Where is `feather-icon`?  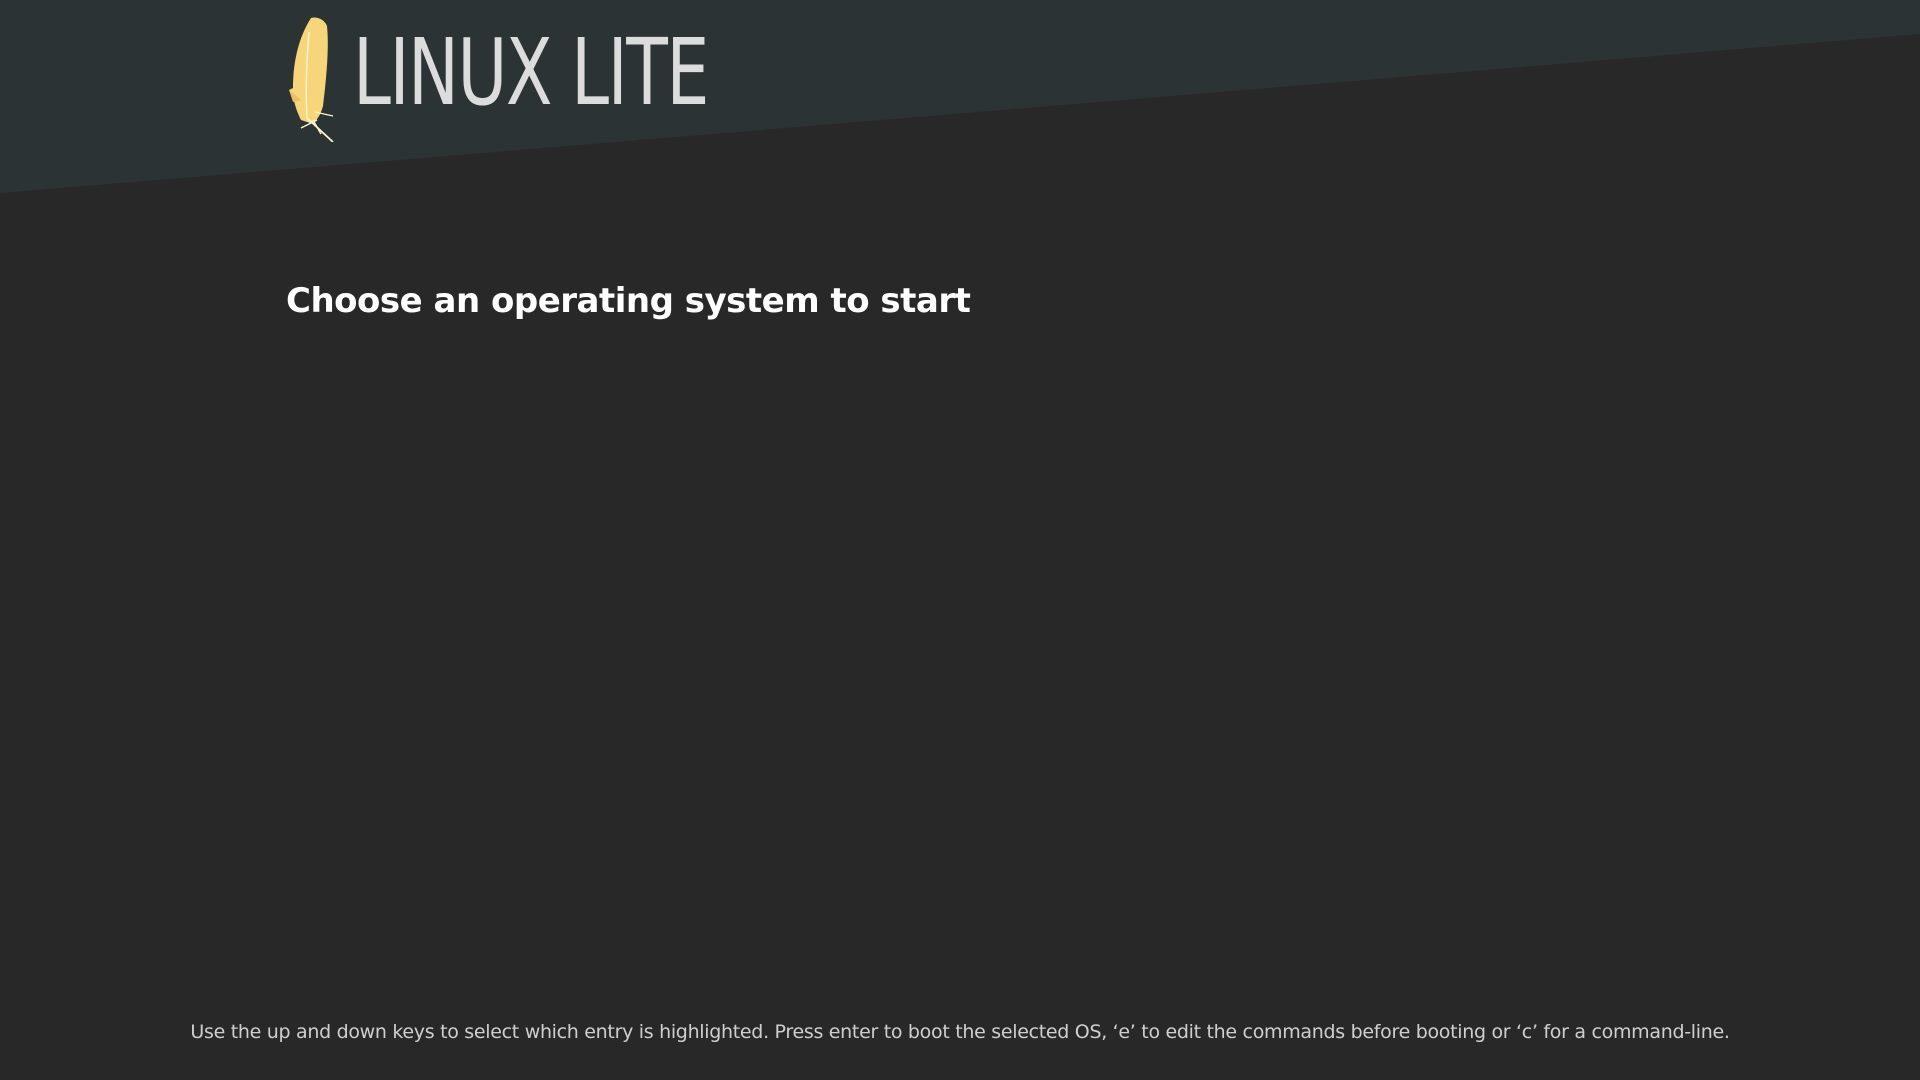 feather-icon is located at coordinates (311, 79).